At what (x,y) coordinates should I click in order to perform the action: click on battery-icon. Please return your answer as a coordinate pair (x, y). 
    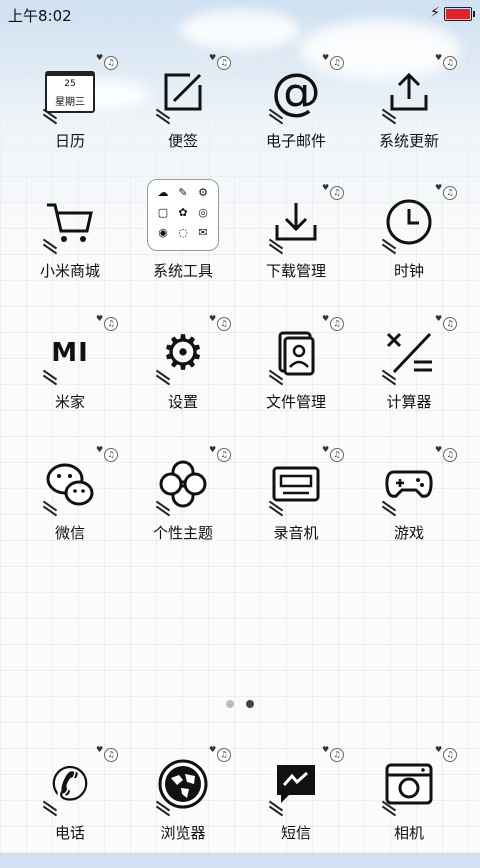
    Looking at the image, I should click on (459, 14).